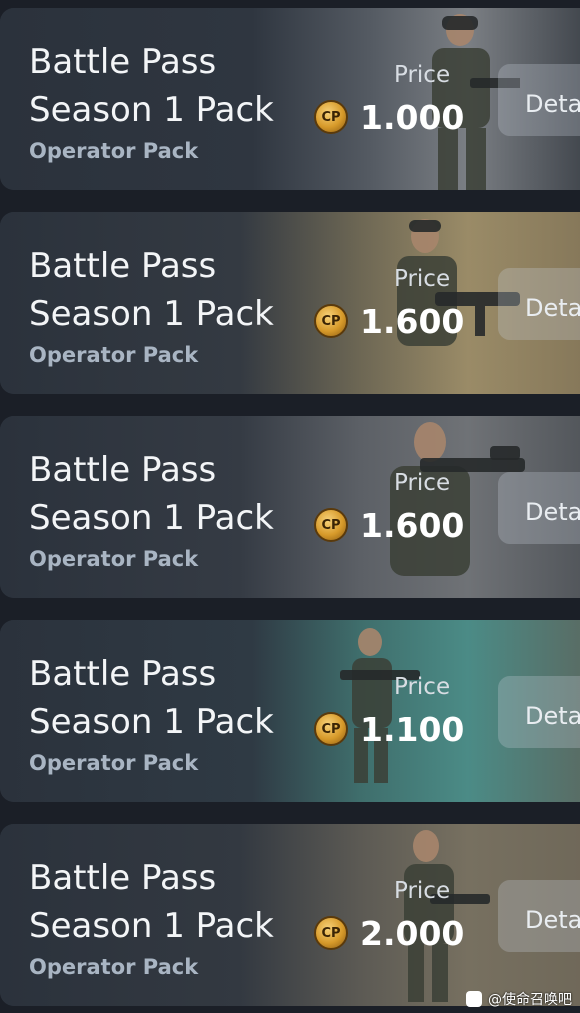 The image size is (580, 1013). Describe the element at coordinates (412, 933) in the screenshot. I see `price-value: 2.000` at that location.